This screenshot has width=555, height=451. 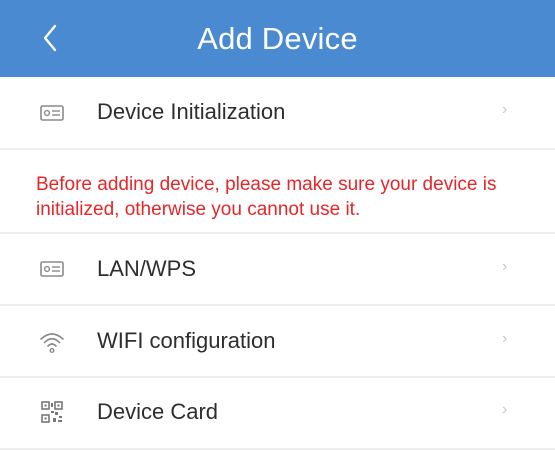 What do you see at coordinates (52, 342) in the screenshot?
I see `wifi-icon` at bounding box center [52, 342].